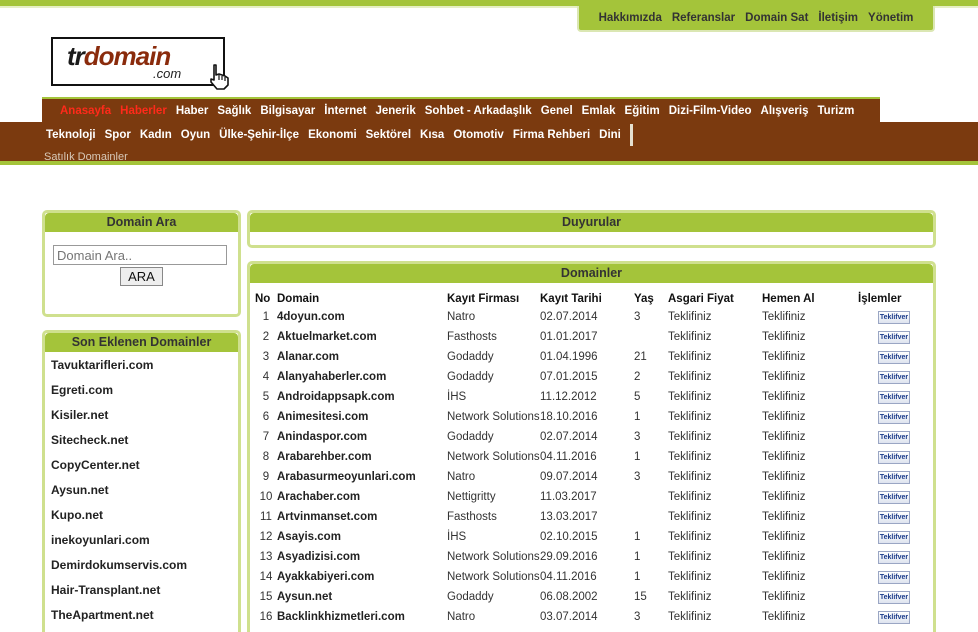 Image resolution: width=978 pixels, height=632 pixels. What do you see at coordinates (287, 111) in the screenshot?
I see `nav-item-bilgisayar: Bilgisayar` at bounding box center [287, 111].